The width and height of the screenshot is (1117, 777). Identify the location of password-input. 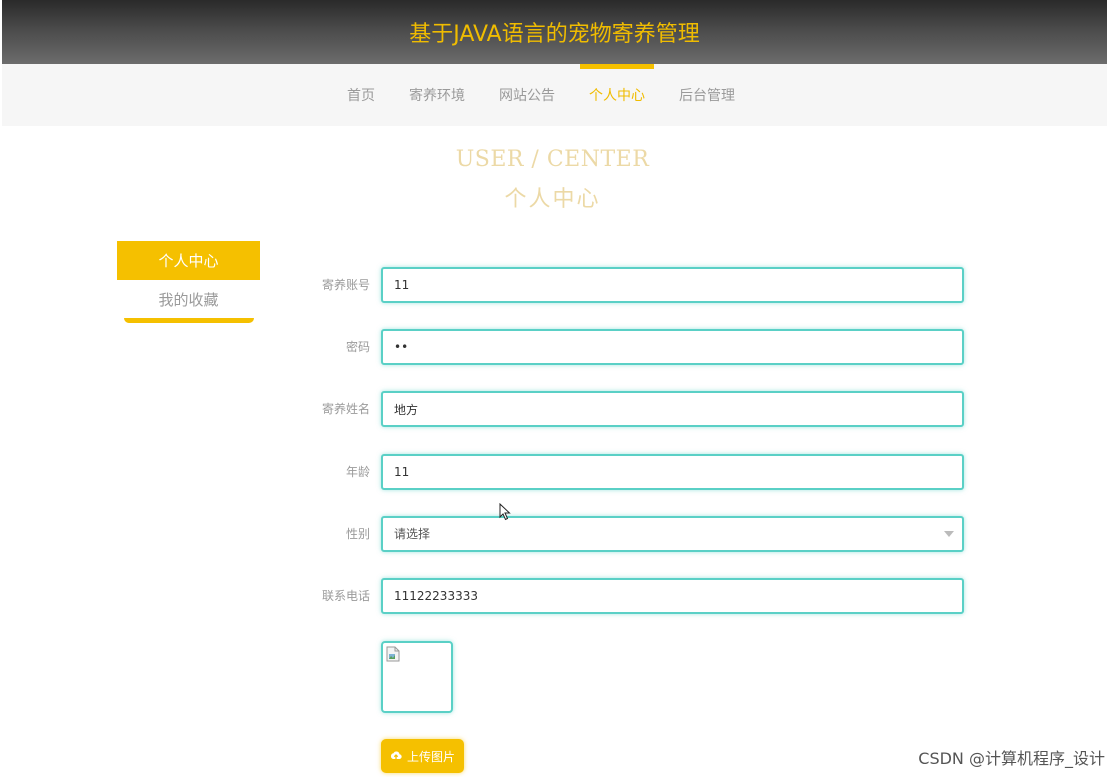
(672, 347).